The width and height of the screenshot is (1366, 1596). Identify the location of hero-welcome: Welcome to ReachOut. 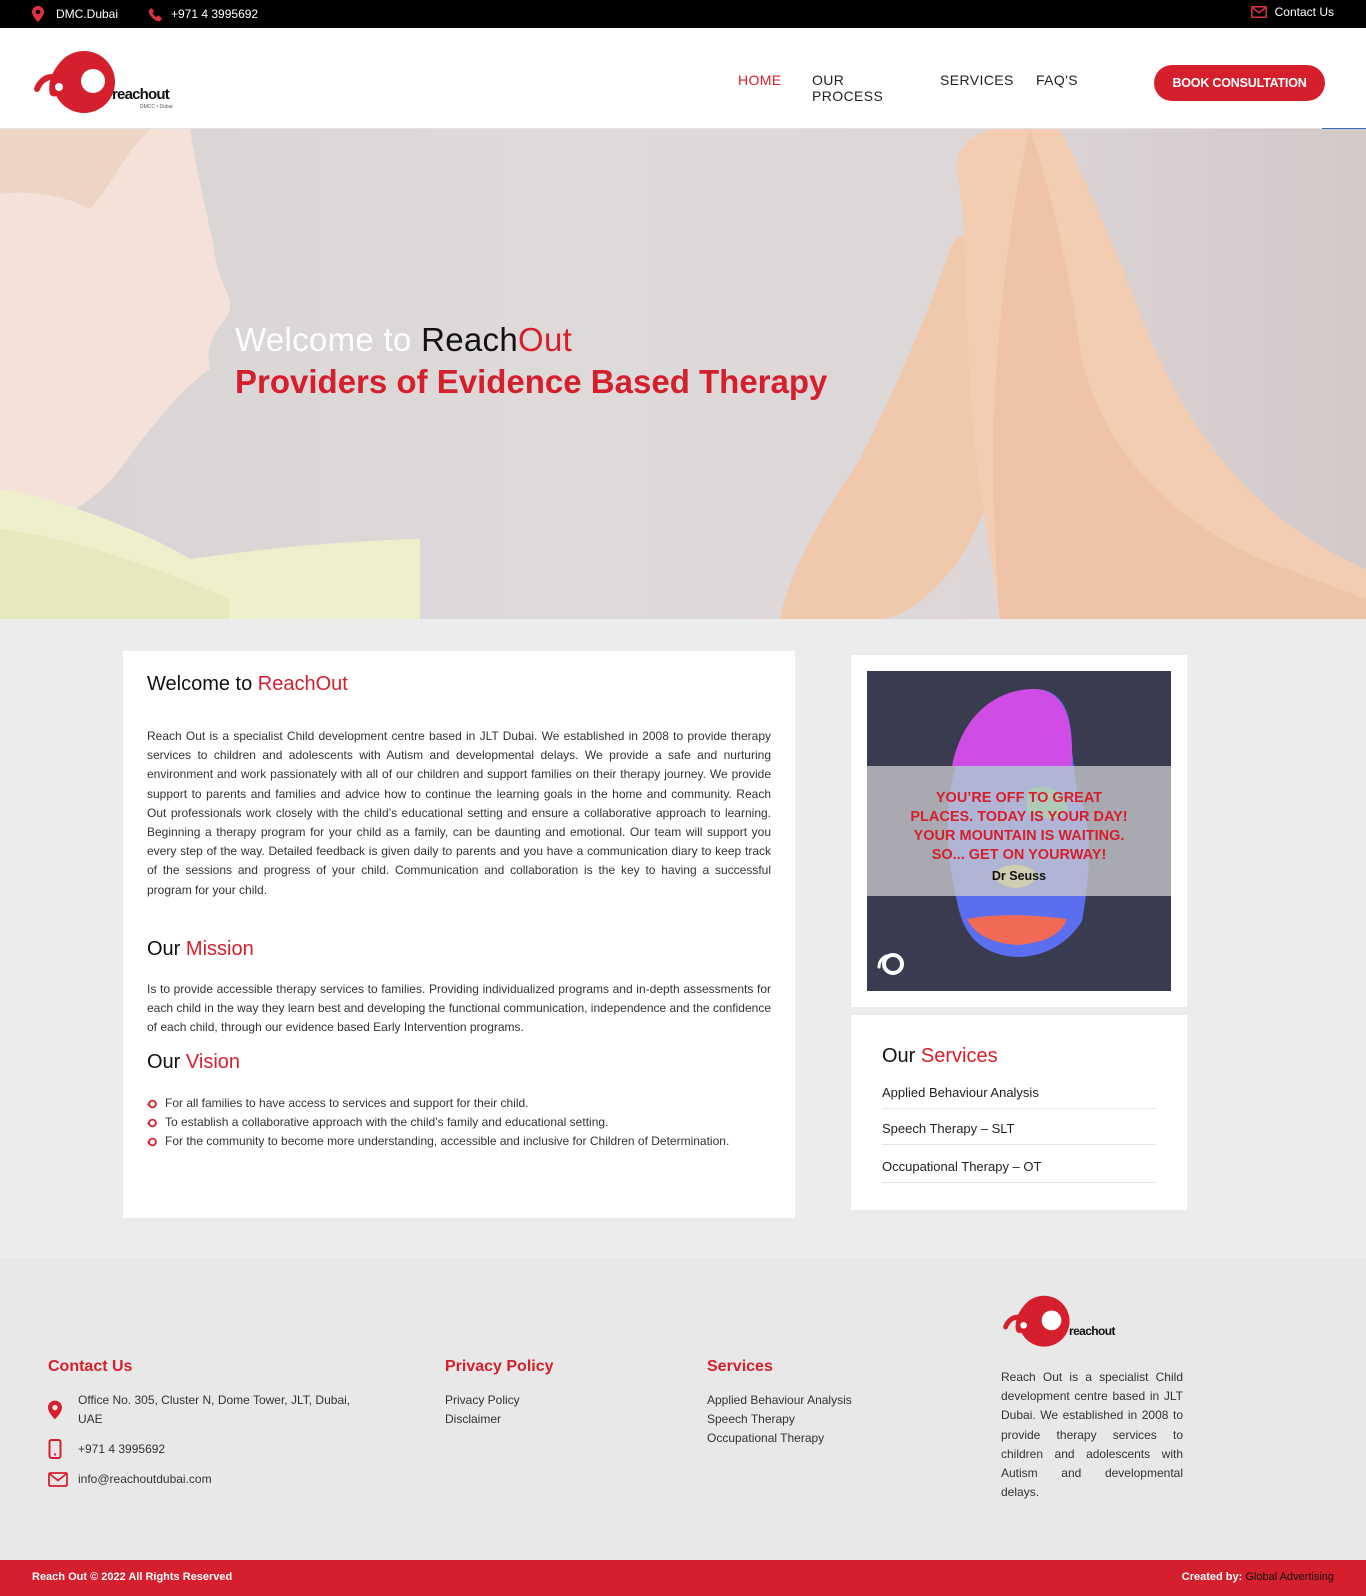
(403, 340).